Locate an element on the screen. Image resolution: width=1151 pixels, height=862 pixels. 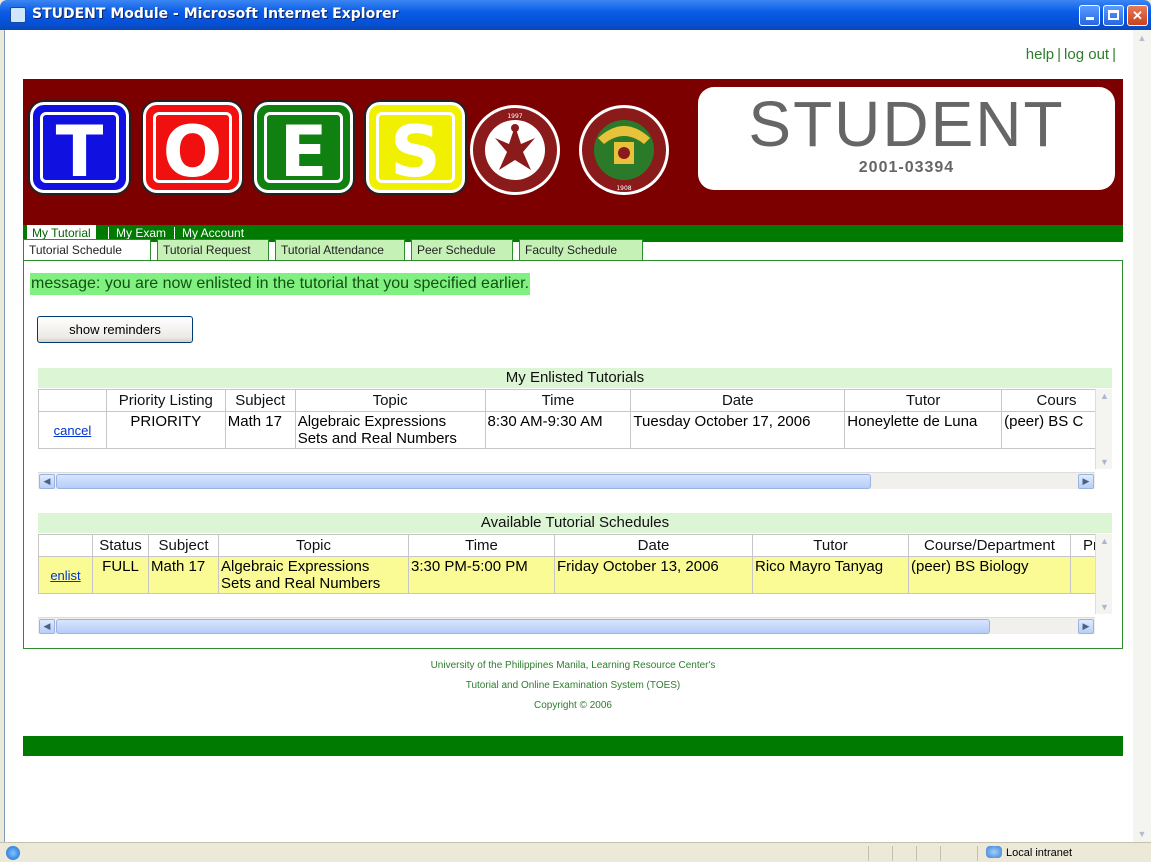
role-display: STUDENT 2001-03394 is located at coordinates (906, 138).